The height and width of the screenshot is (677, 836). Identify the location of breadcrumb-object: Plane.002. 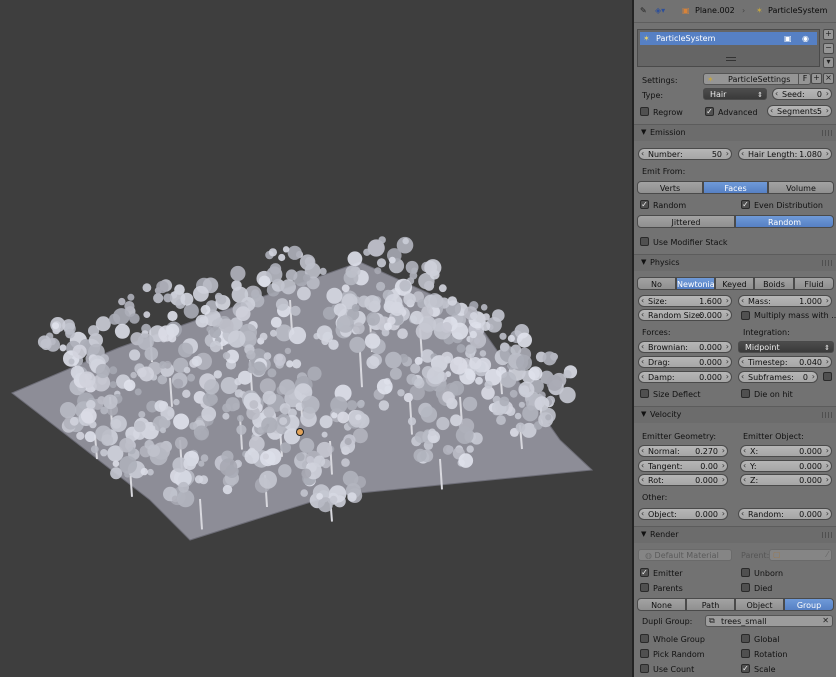
(715, 10).